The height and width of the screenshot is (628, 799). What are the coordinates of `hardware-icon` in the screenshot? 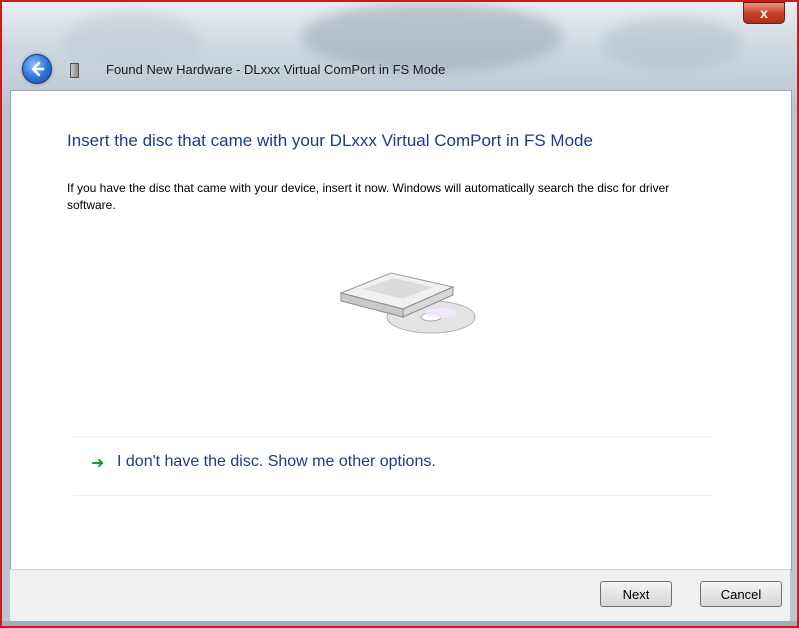 It's located at (74, 70).